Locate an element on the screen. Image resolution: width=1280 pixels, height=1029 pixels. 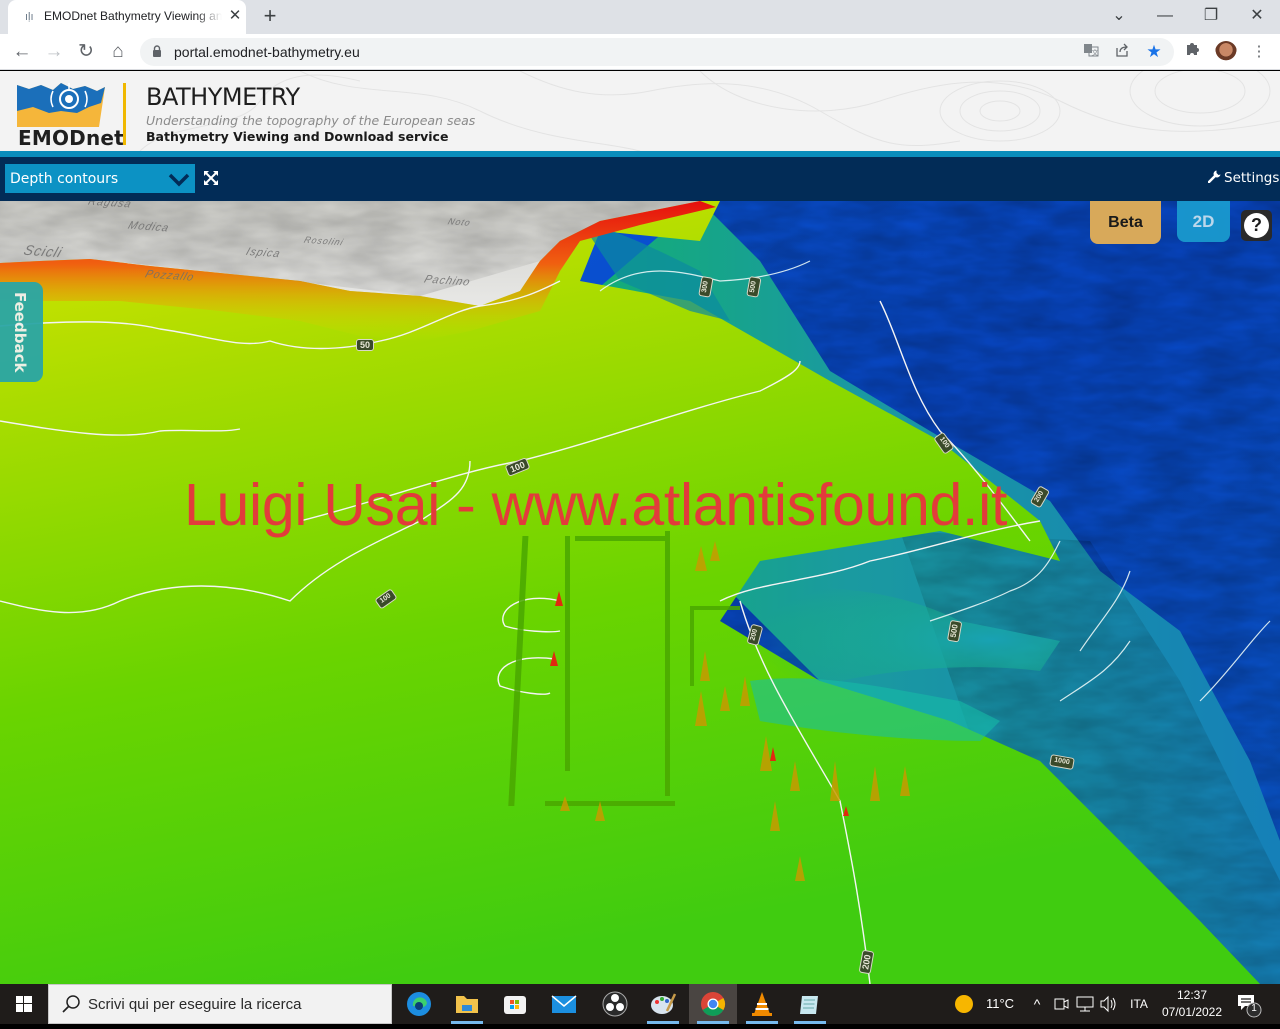
layer-select-dropdown: Depth contours is located at coordinates (100, 178).